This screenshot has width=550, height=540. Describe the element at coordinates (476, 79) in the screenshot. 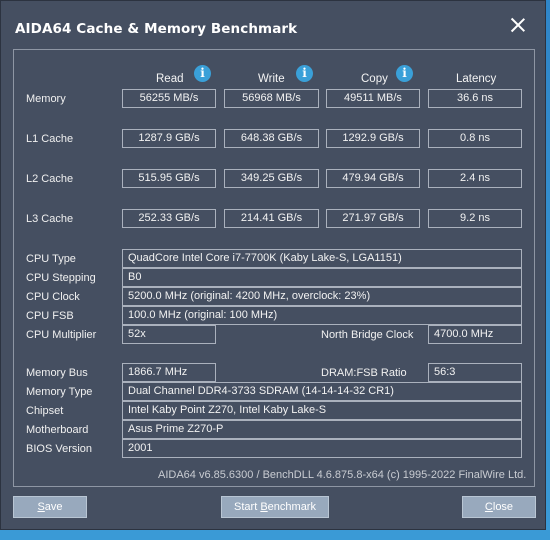

I see `latency-header: Latency` at that location.